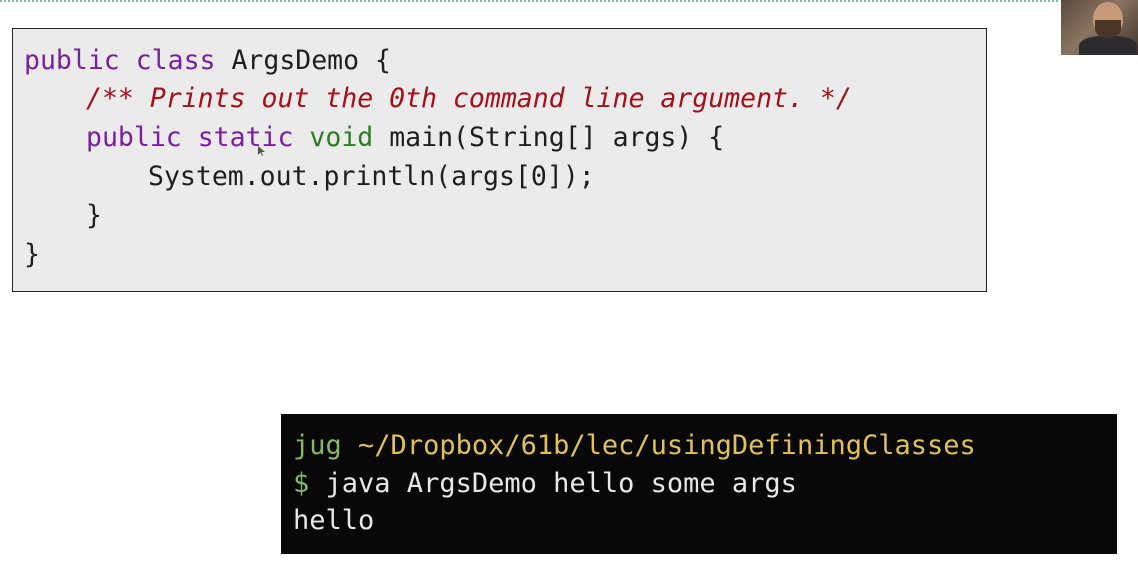  I want to click on terminal-command: java ArgsDemo hello some args, so click(561, 483).